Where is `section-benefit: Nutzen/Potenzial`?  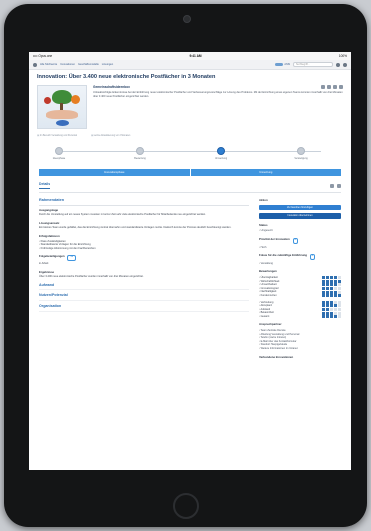
section-benefit: Nutzen/Potenzial is located at coordinates (144, 297).